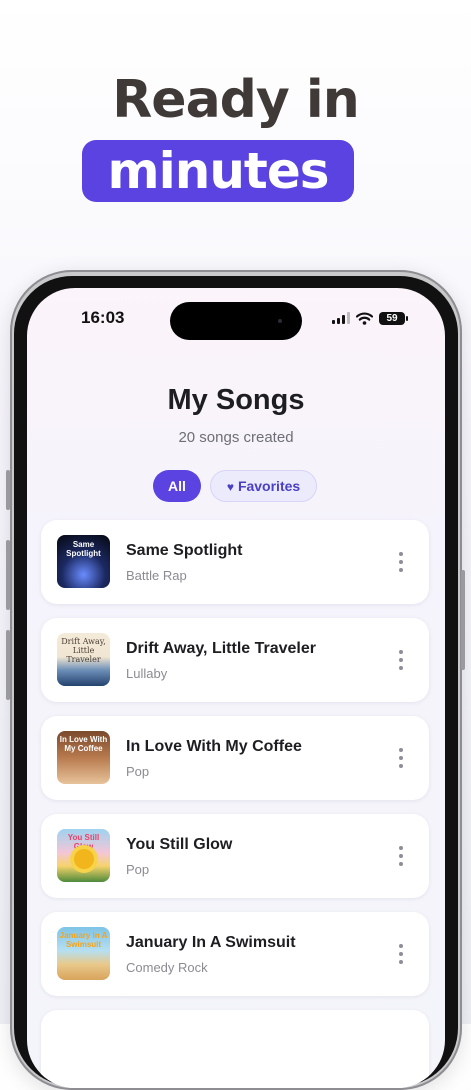 This screenshot has width=471, height=1090. Describe the element at coordinates (83, 561) in the screenshot. I see `song-artwork: Same Spotlight` at that location.